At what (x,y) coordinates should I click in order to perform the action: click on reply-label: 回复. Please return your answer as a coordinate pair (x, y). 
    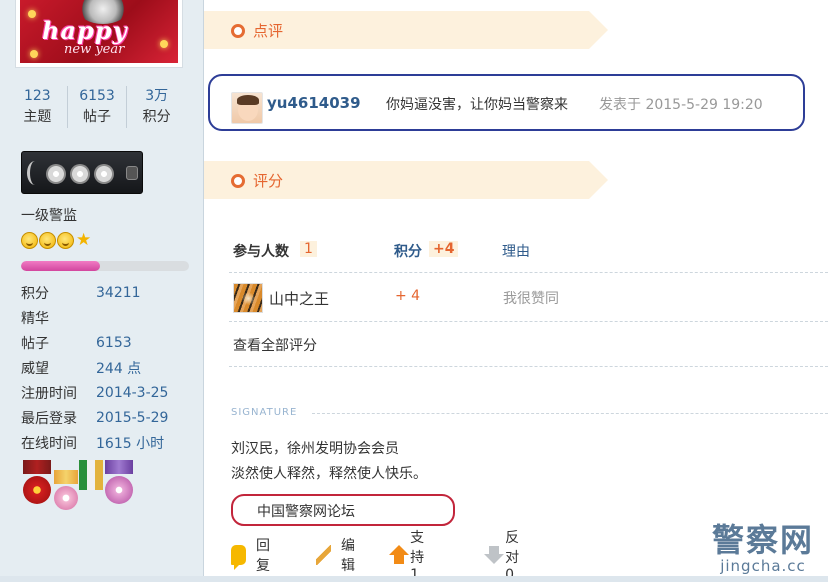
    Looking at the image, I should click on (263, 556).